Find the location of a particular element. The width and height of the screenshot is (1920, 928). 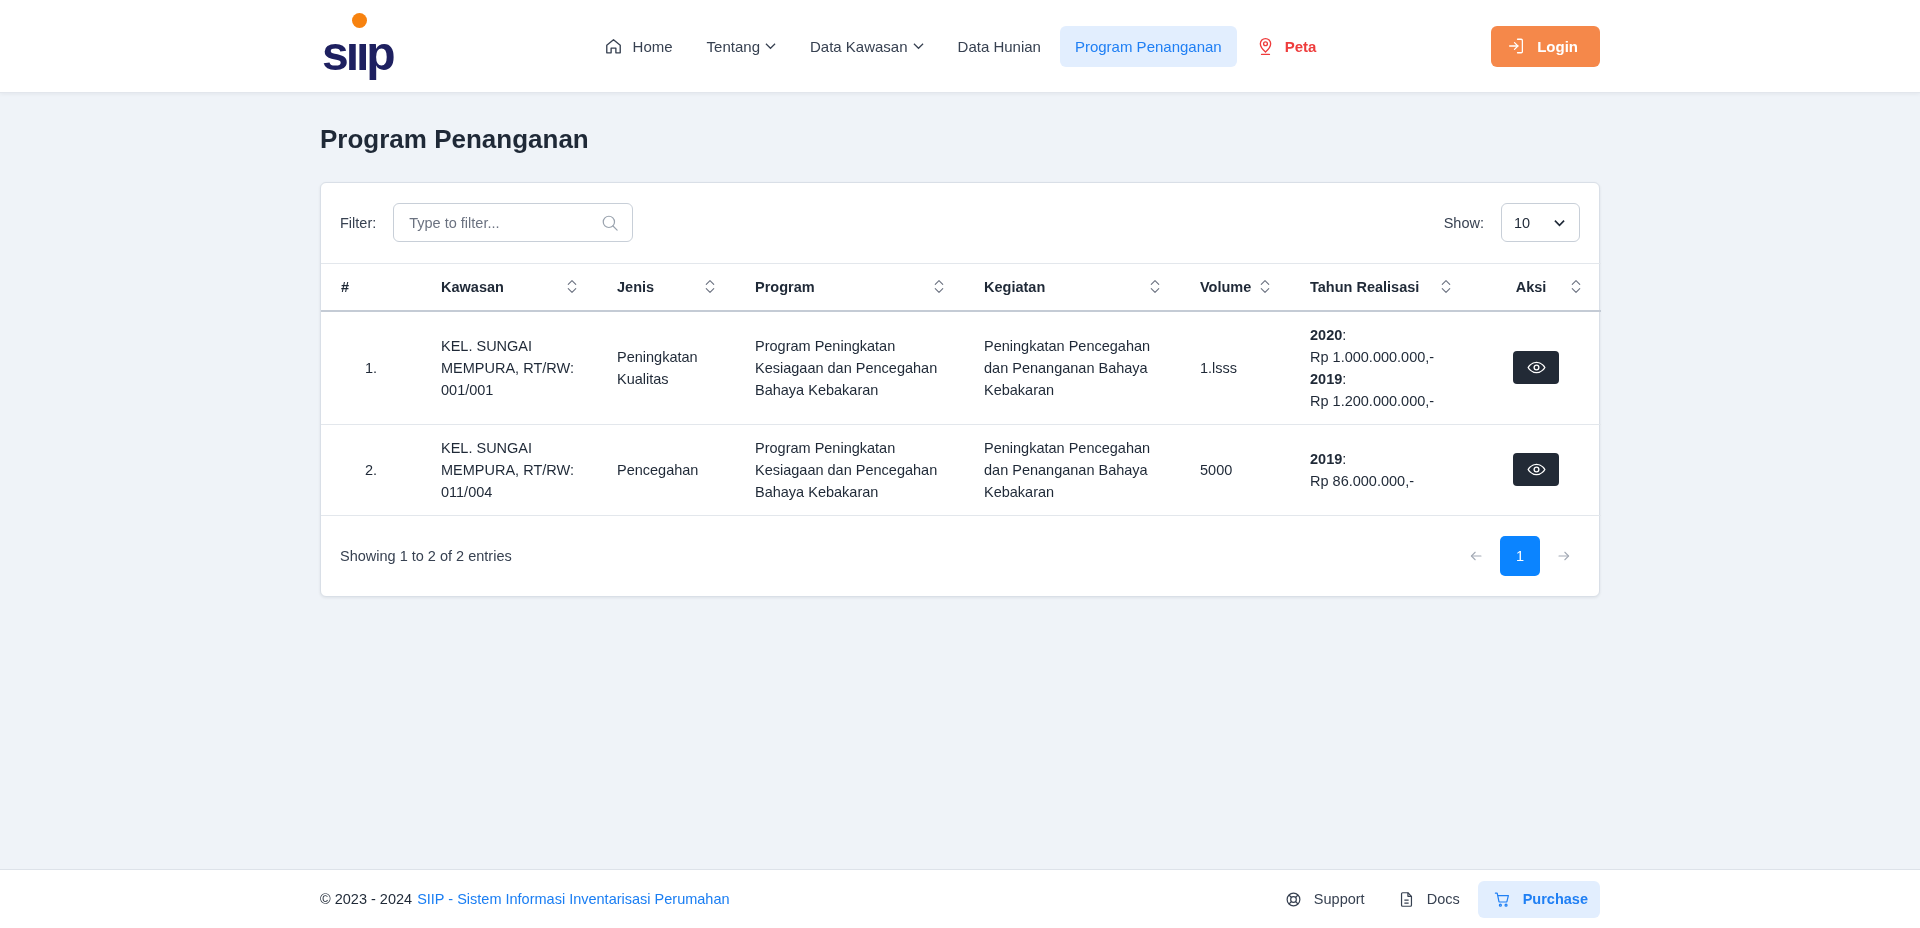

table-cell: KEL. SUNGAI MEMPURA, RT/RW: 001/001 is located at coordinates (509, 367).